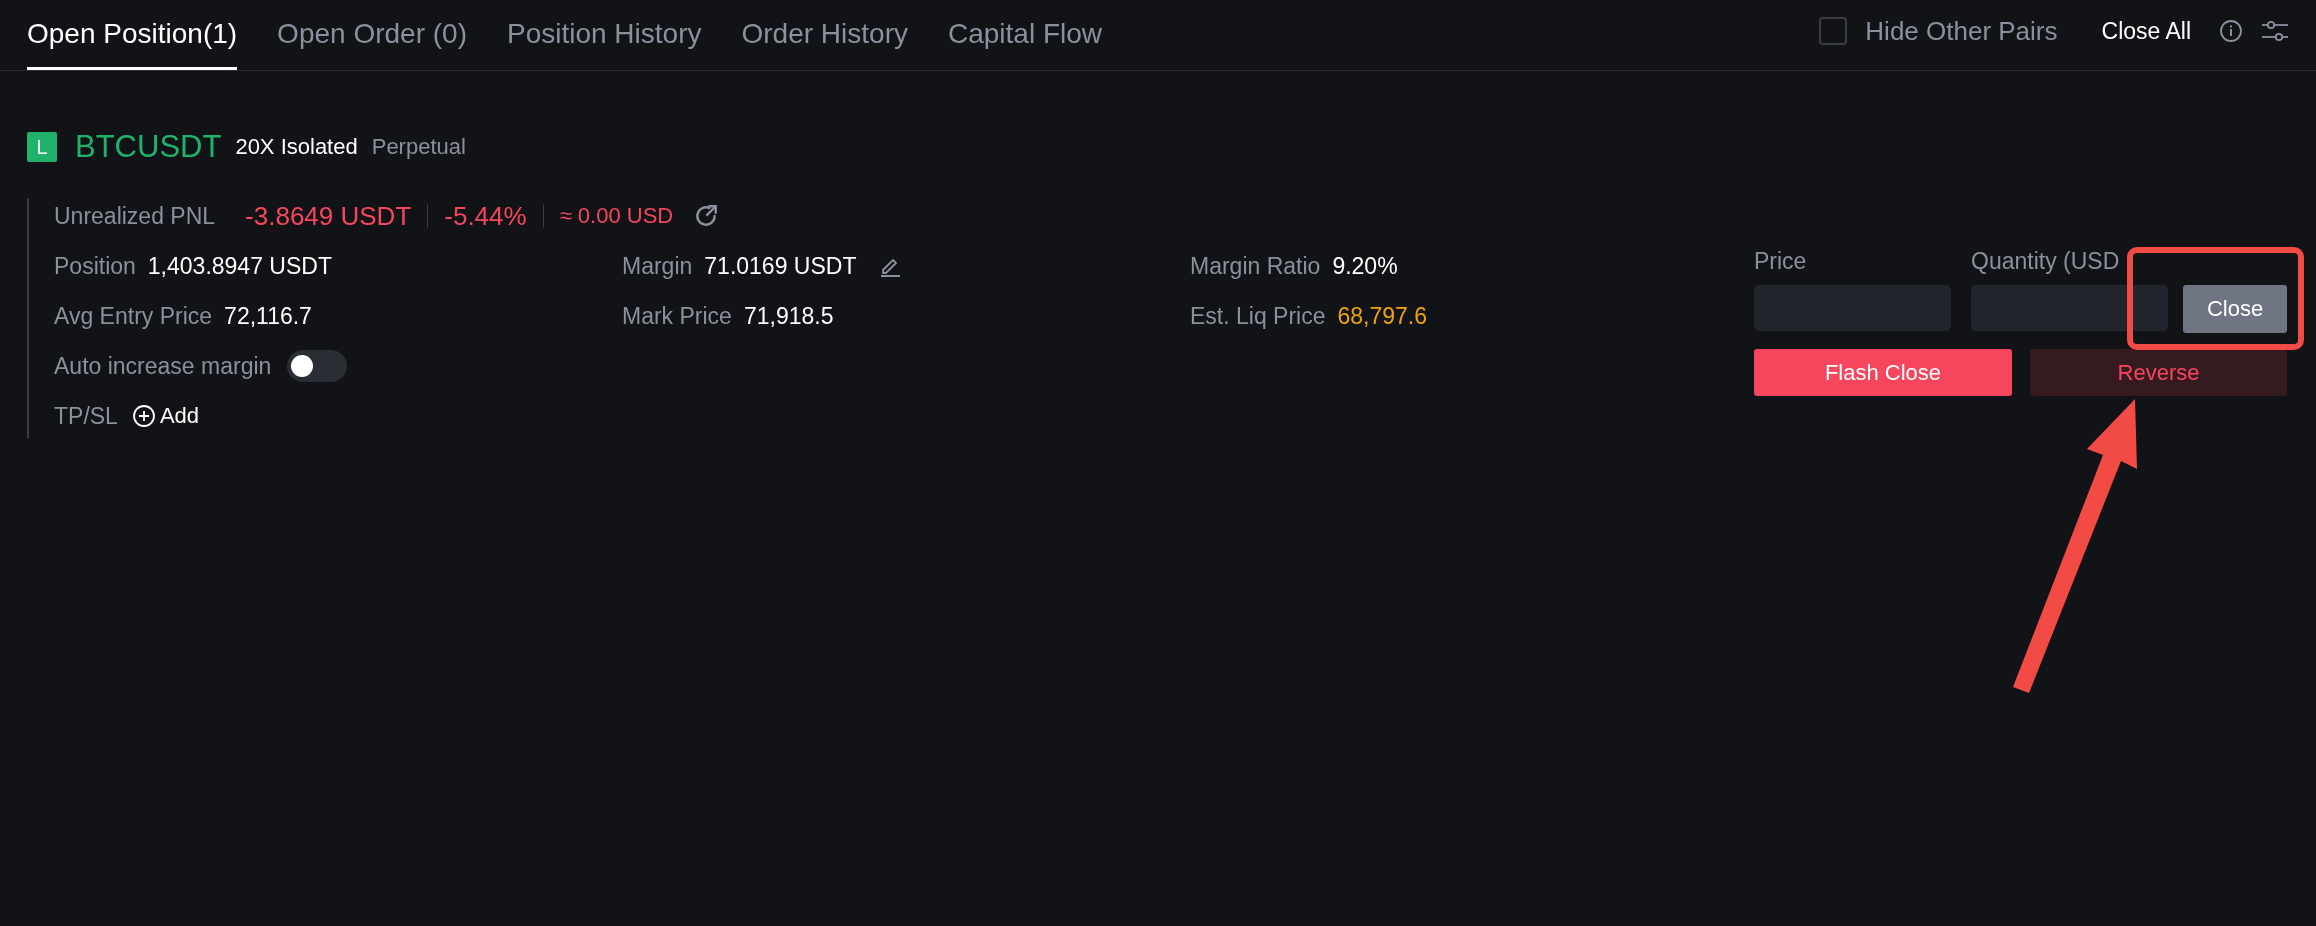  I want to click on checkbox, so click(1833, 31).